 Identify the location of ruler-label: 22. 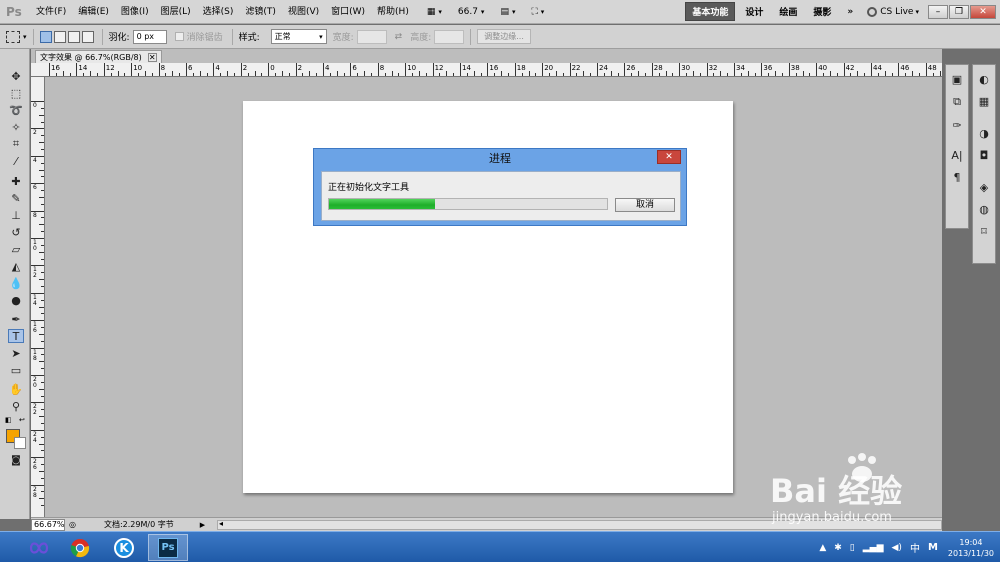
(35, 410).